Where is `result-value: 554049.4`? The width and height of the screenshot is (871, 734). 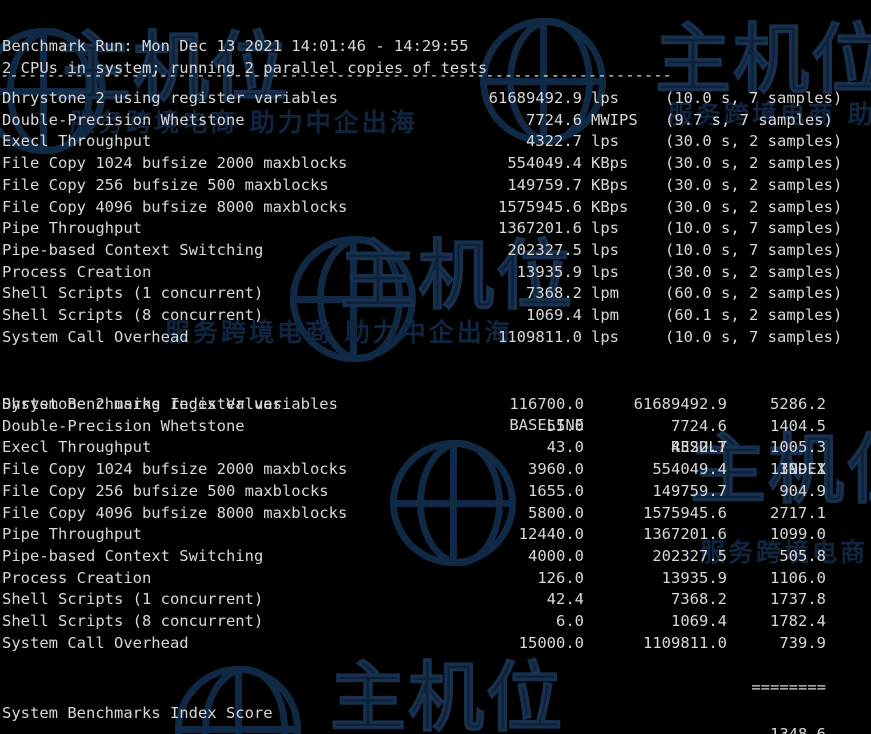
result-value: 554049.4 is located at coordinates (544, 163).